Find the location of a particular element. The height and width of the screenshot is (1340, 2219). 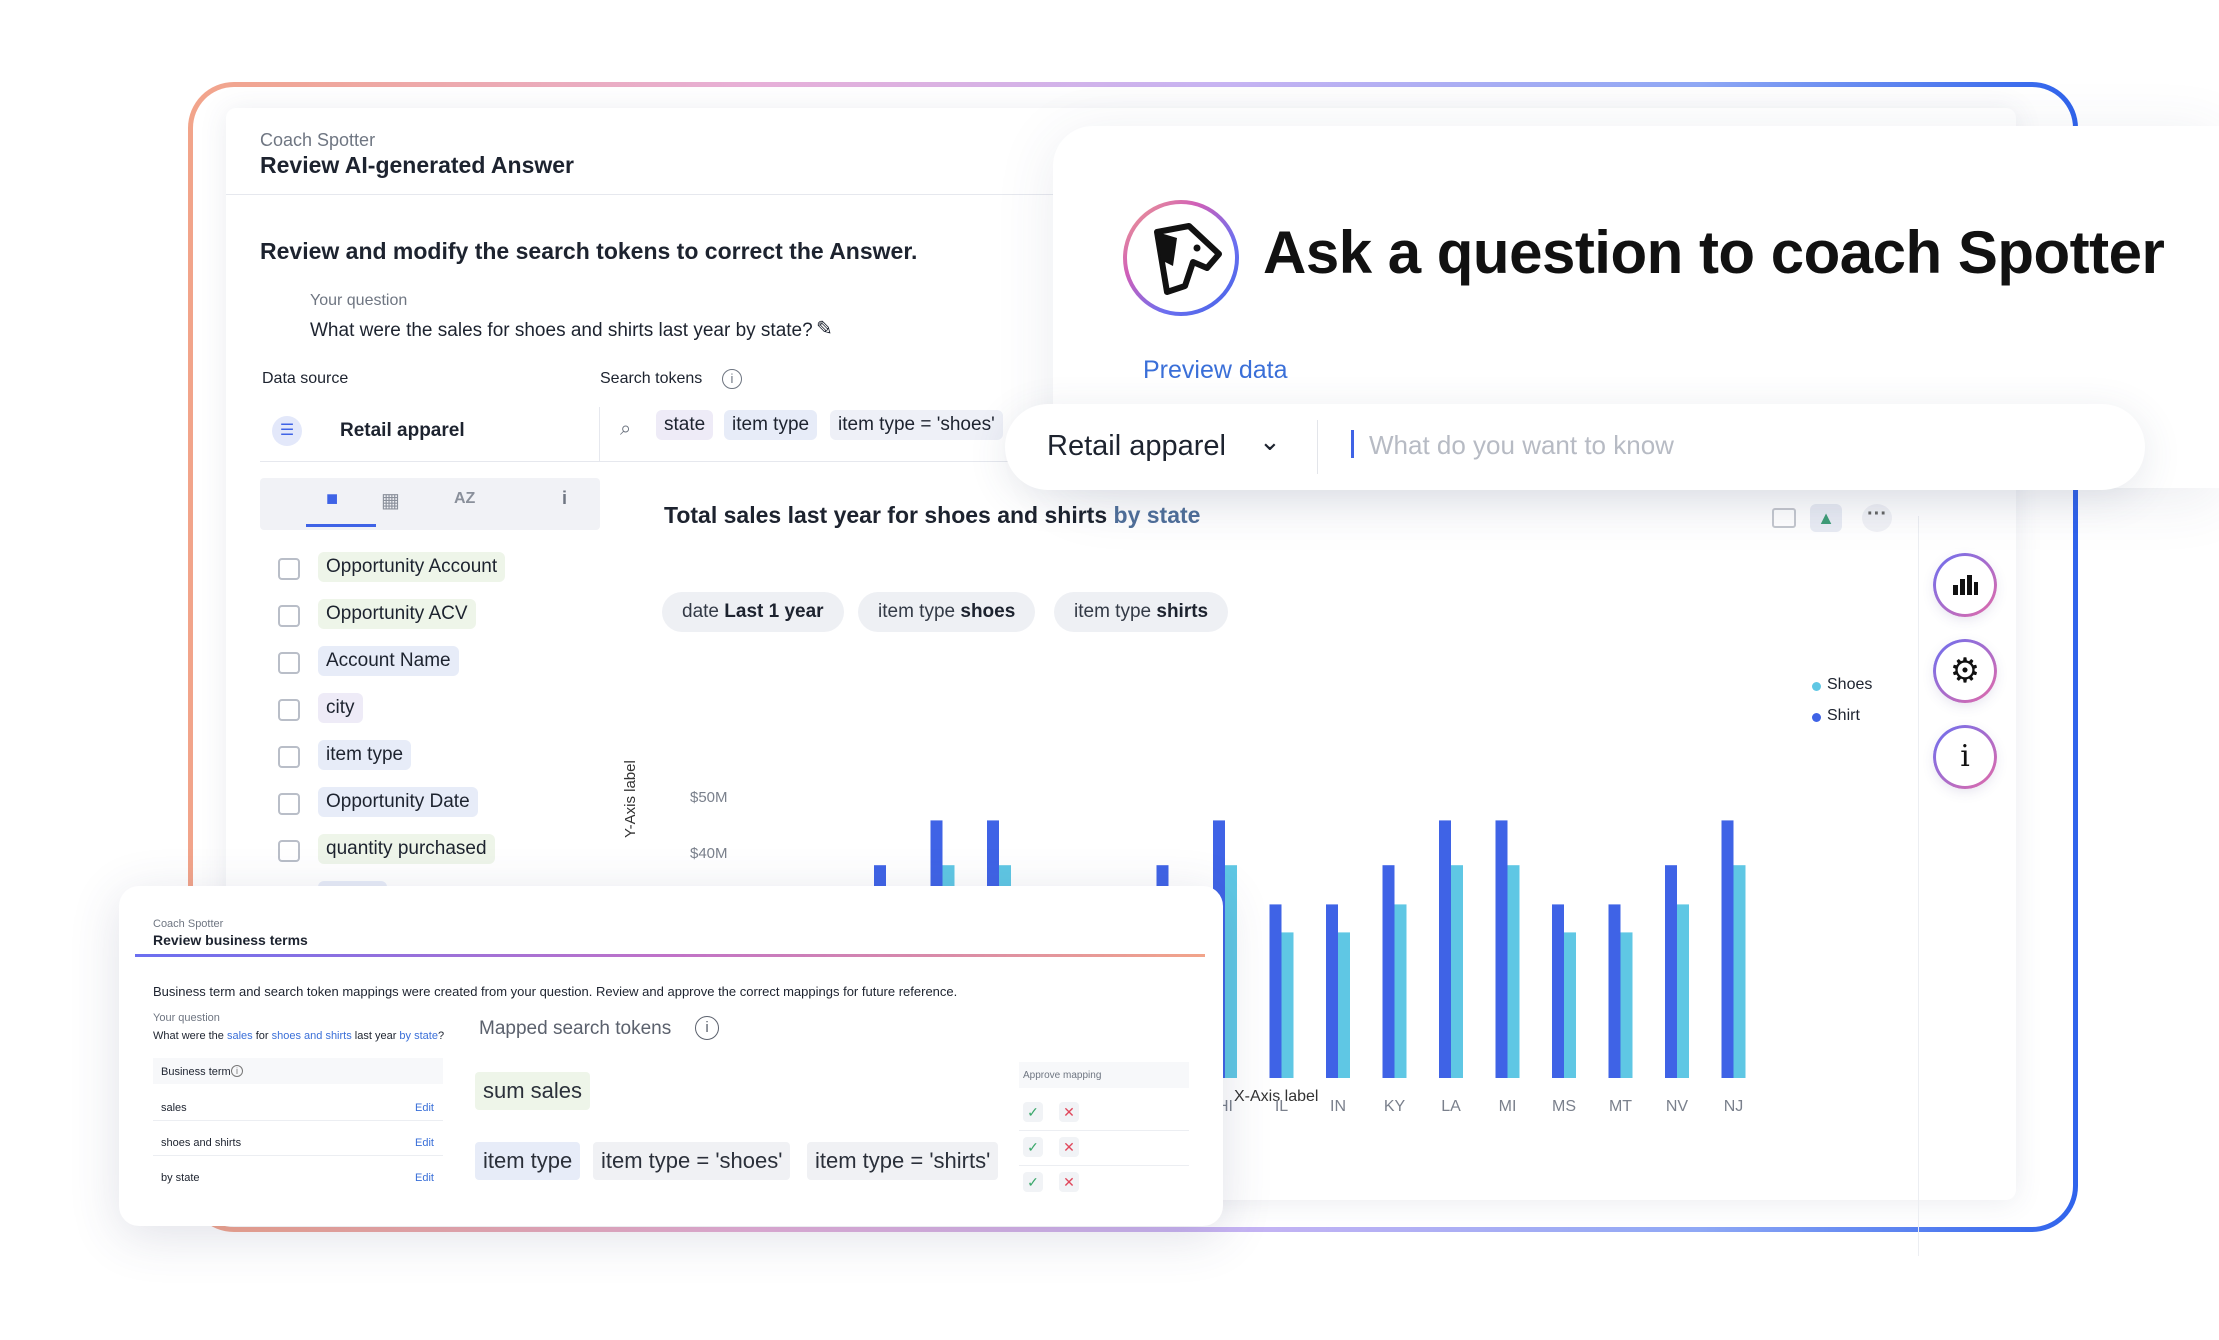

legend-swatch is located at coordinates (1816, 686).